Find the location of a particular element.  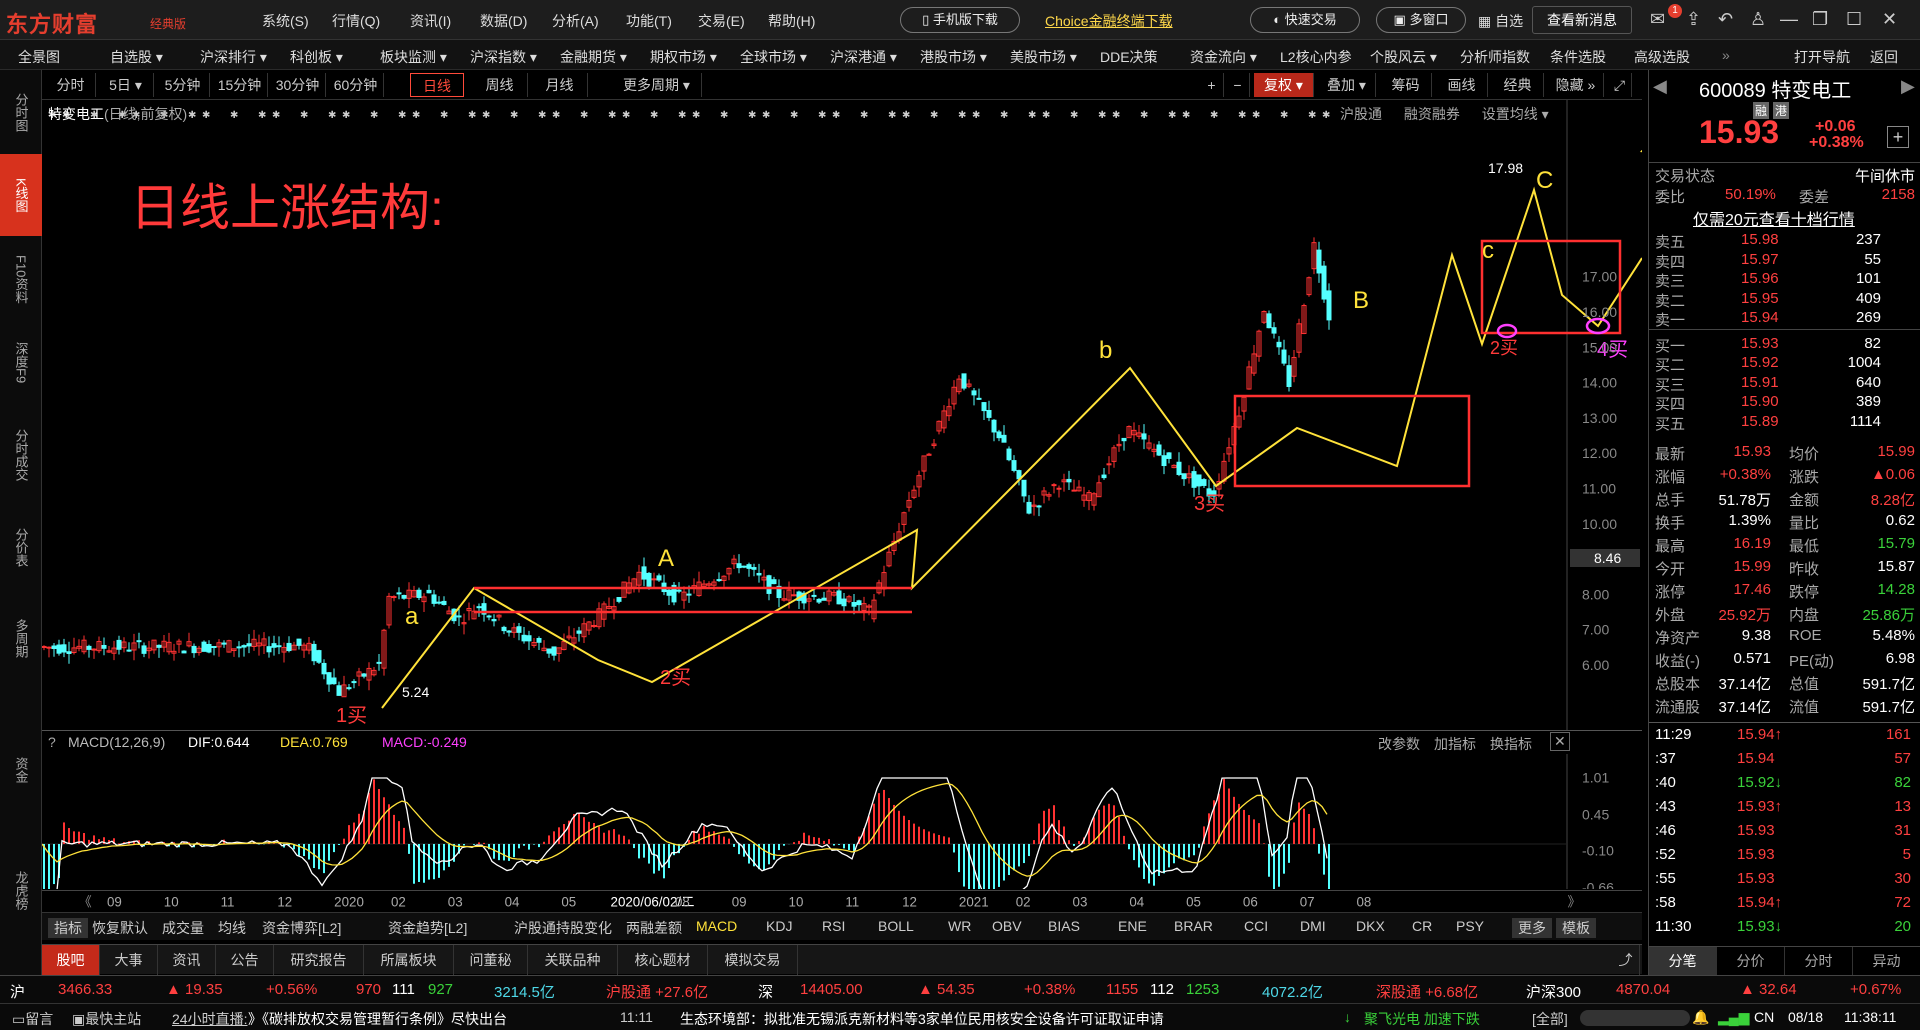

zoom-in-button: + is located at coordinates (1212, 85).